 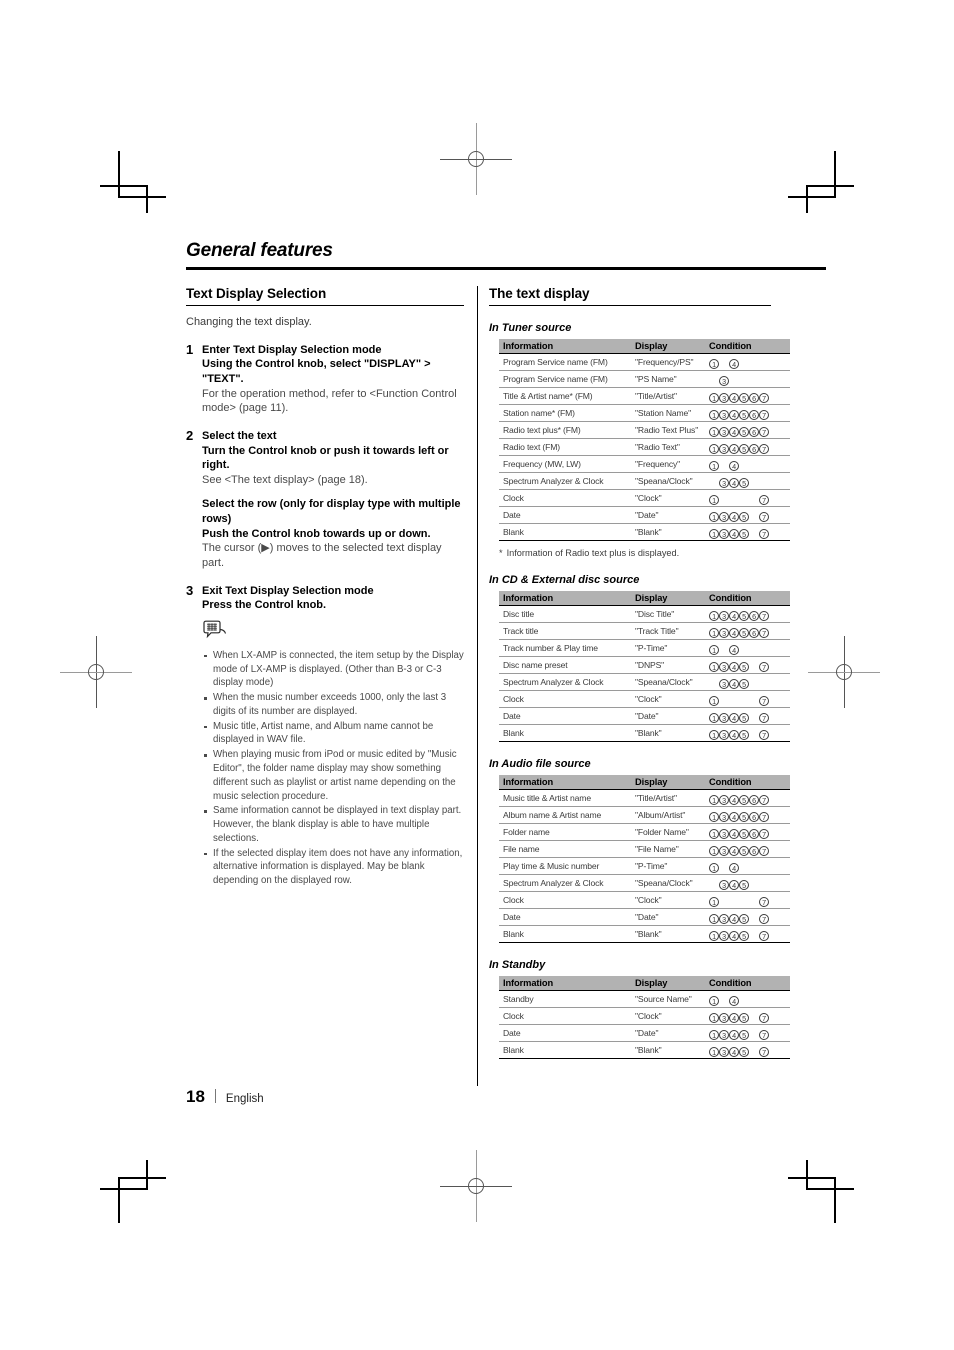 What do you see at coordinates (476, 1186) in the screenshot?
I see `registration-mark-bottom` at bounding box center [476, 1186].